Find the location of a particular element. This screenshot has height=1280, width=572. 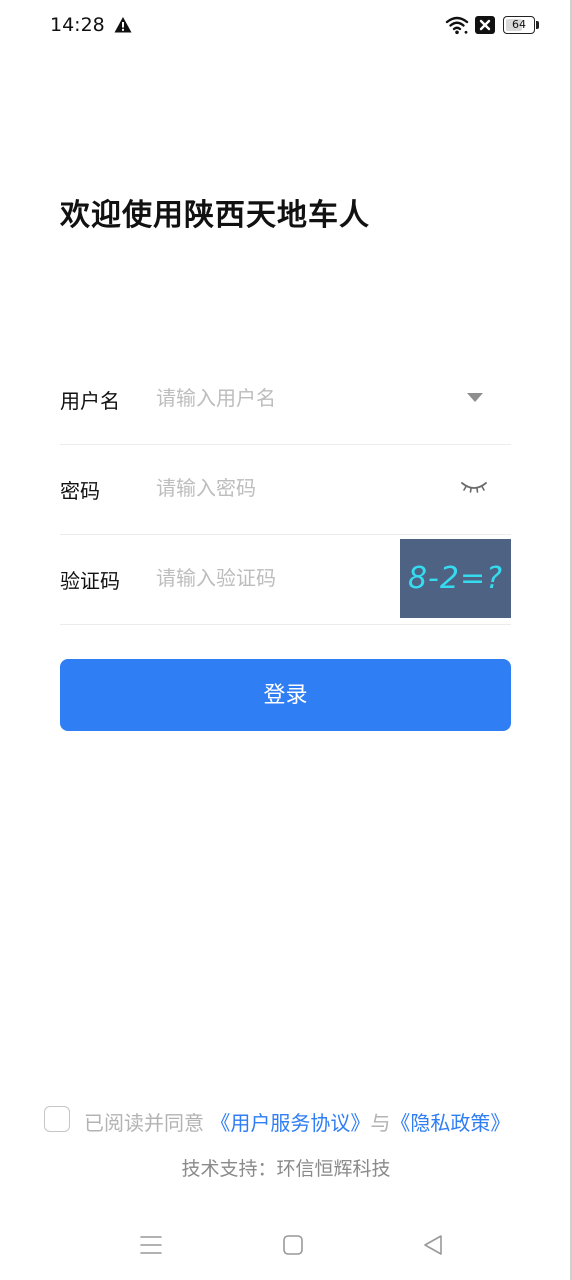

captcha-image: 8-2=? is located at coordinates (455, 578).